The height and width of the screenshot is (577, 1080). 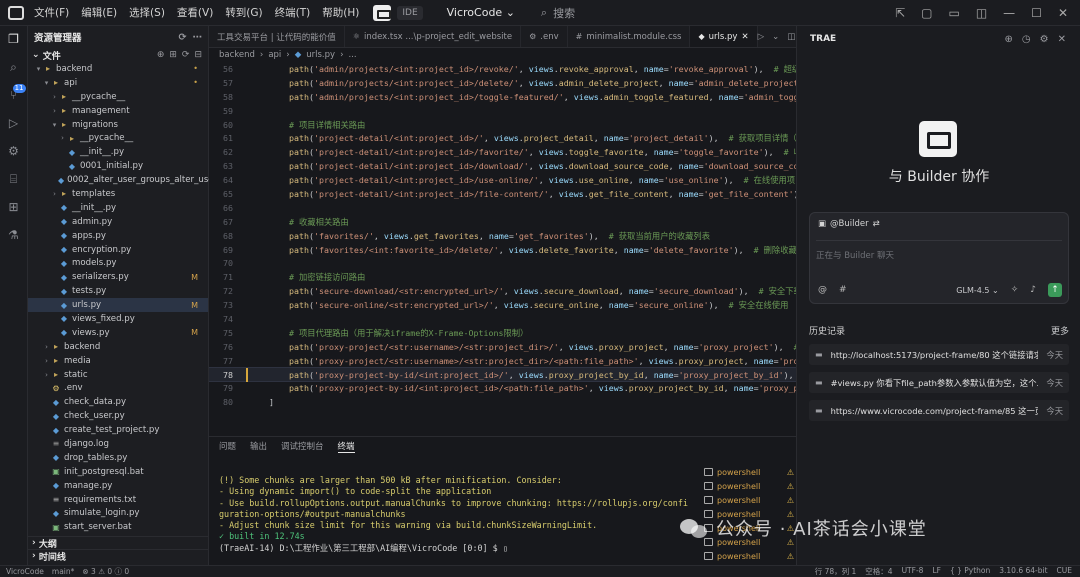 I want to click on settings-icon: ⚙, so click(x=1044, y=39).